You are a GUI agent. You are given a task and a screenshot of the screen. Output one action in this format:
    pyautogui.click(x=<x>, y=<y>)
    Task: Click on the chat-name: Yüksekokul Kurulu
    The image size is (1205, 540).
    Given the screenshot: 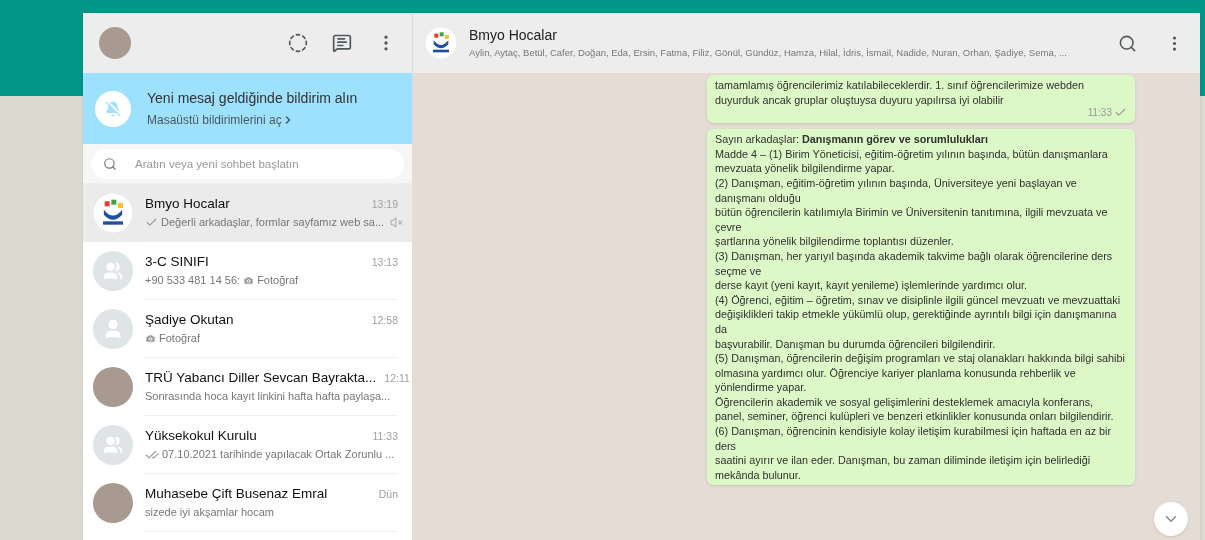 What is the action you would take?
    pyautogui.click(x=201, y=436)
    